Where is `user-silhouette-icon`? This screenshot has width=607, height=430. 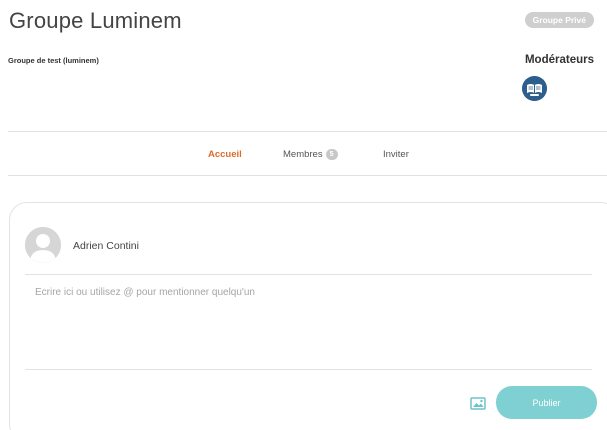
user-silhouette-icon is located at coordinates (43, 245).